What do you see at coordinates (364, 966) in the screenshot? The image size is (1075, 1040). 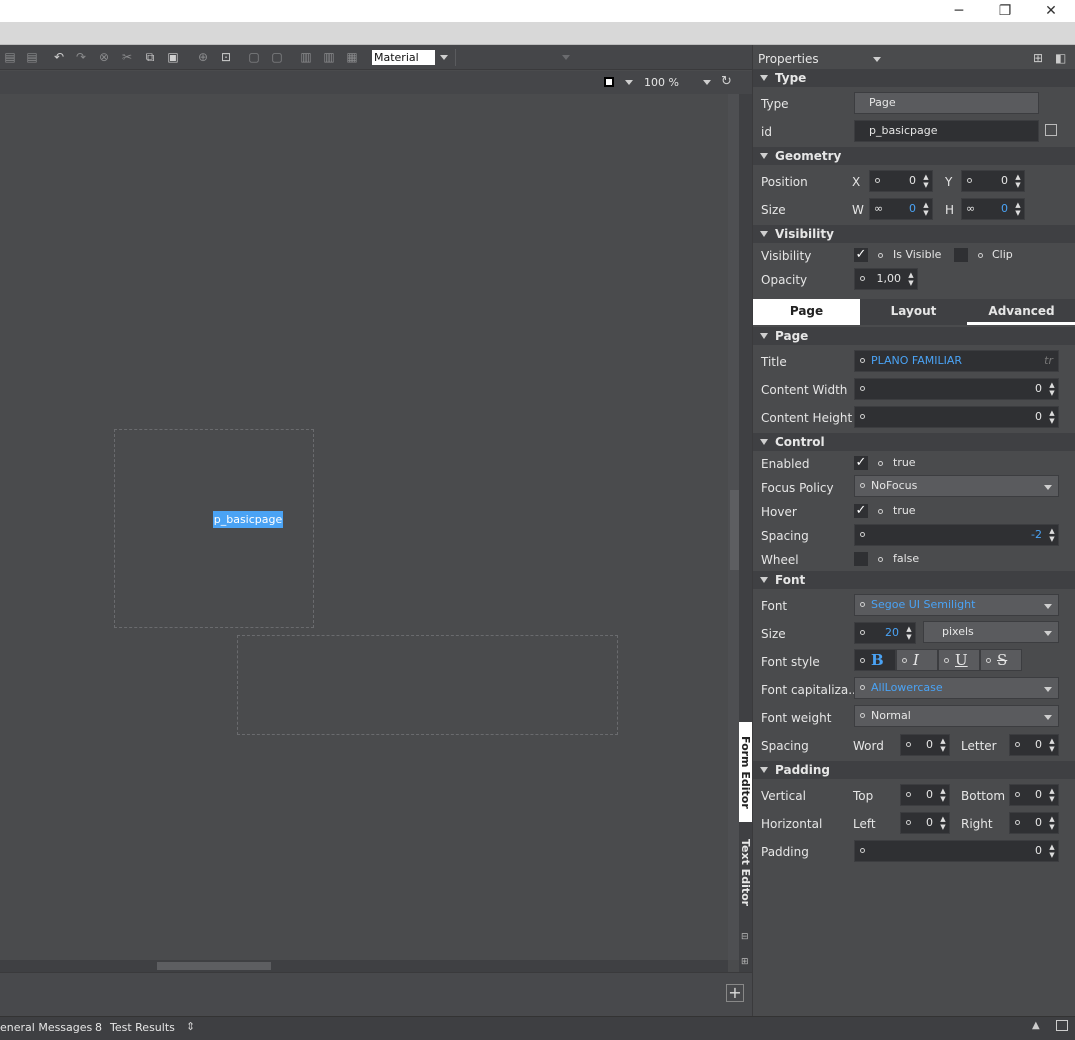 I see `horizontal-scrollbar` at bounding box center [364, 966].